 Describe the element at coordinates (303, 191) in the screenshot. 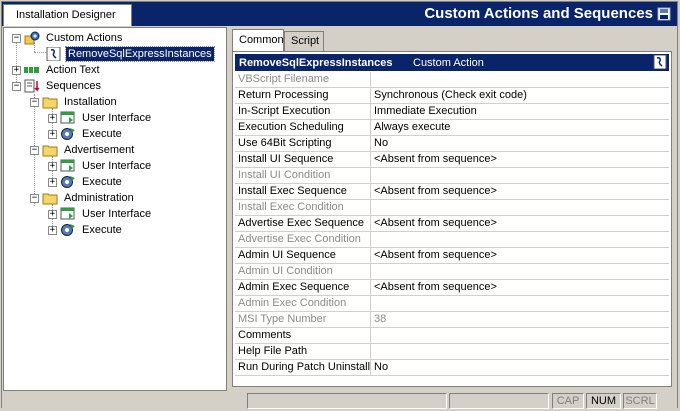

I see `property-name: Install Exec Sequence` at that location.